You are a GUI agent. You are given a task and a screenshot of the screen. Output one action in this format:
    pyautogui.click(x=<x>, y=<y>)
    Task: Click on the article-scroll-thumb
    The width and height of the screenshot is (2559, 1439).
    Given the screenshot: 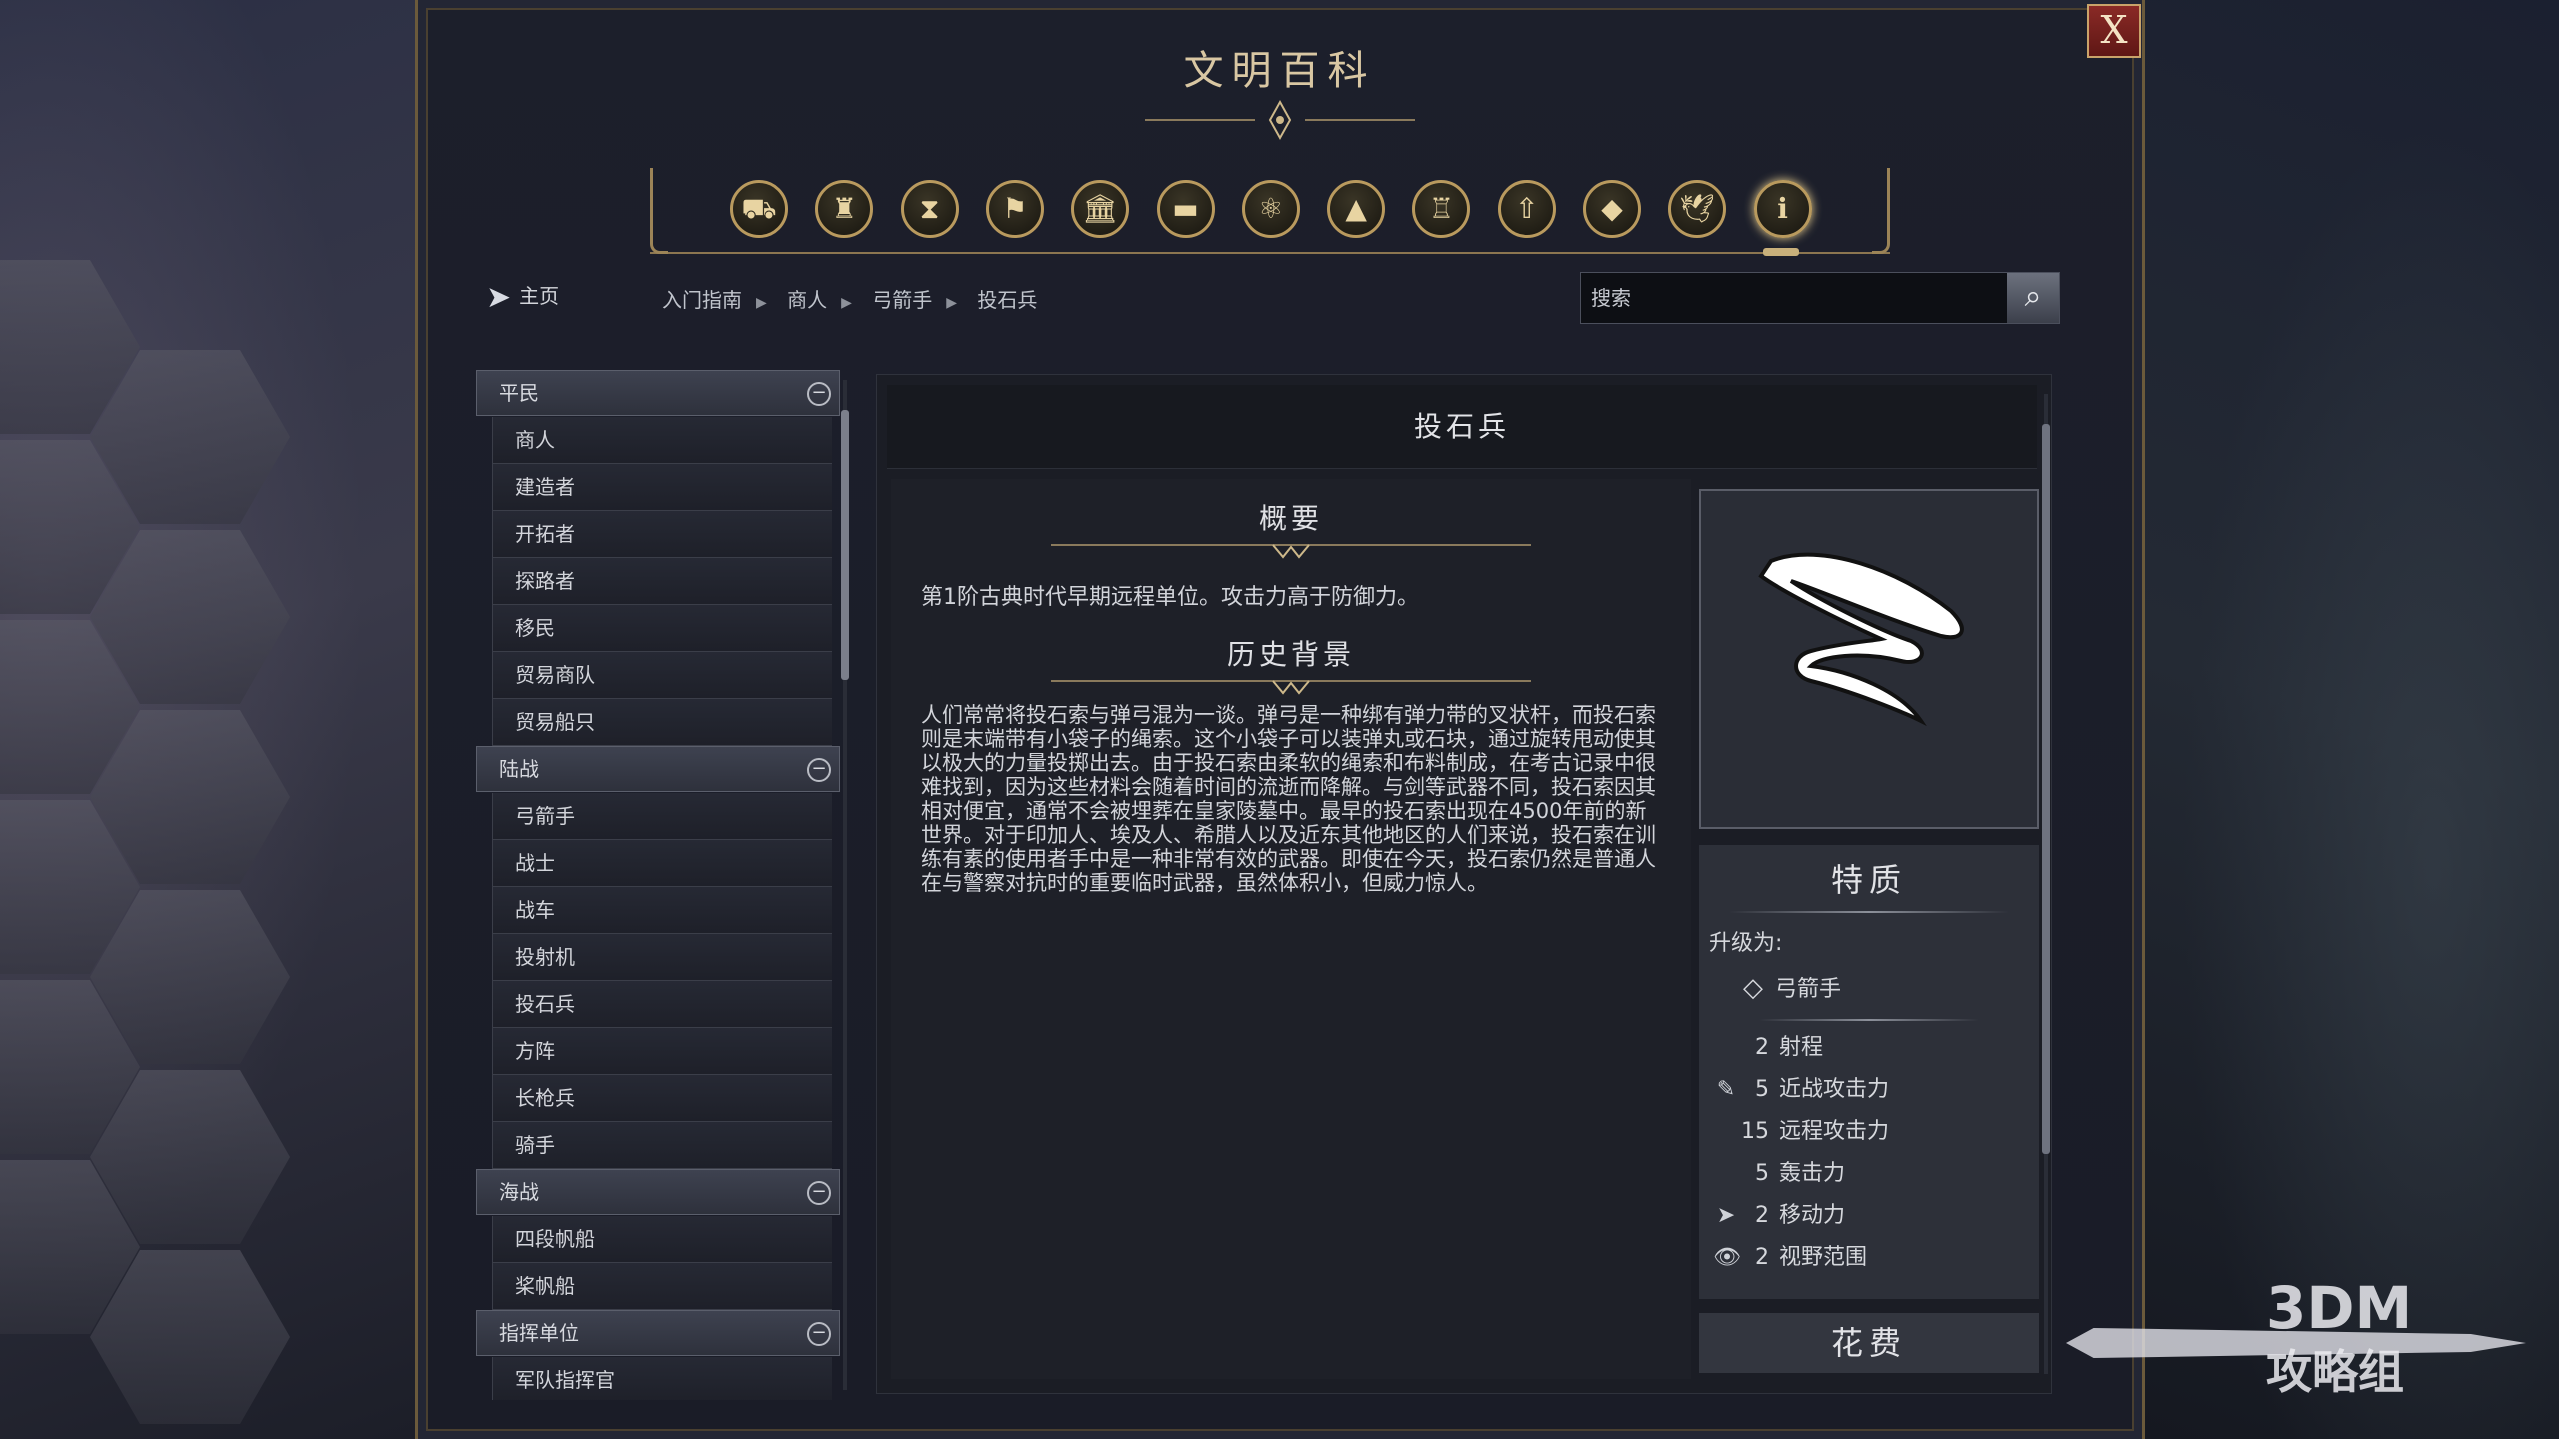 What is the action you would take?
    pyautogui.click(x=2046, y=789)
    